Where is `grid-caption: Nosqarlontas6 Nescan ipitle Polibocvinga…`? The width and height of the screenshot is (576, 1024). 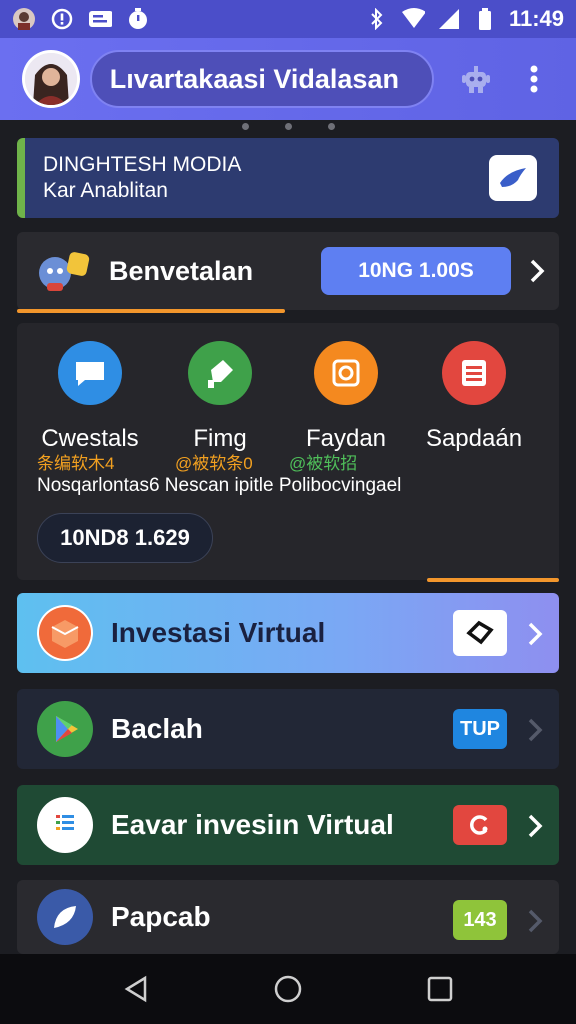 grid-caption: Nosqarlontas6 Nescan ipitle Polibocvinga… is located at coordinates (219, 485).